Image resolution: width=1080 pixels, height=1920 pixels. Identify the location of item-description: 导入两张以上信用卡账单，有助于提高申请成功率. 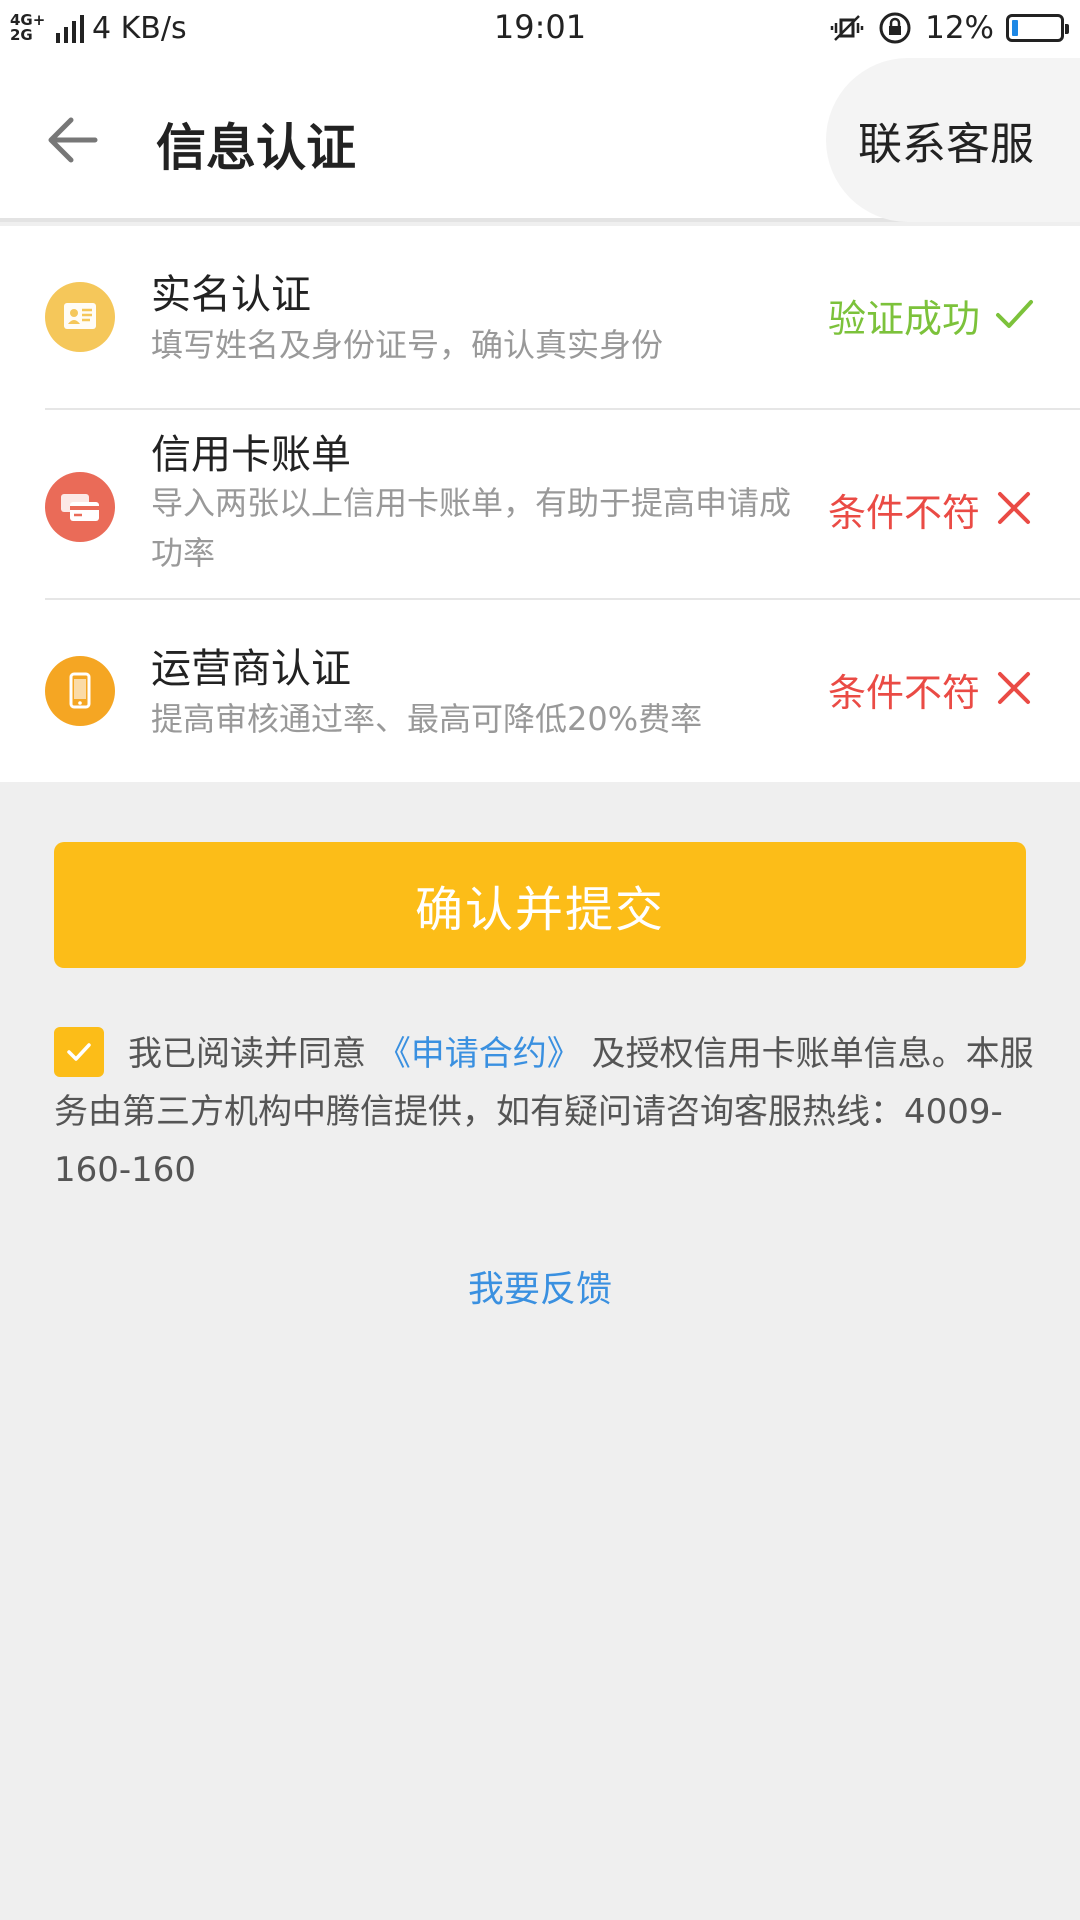
(471, 528).